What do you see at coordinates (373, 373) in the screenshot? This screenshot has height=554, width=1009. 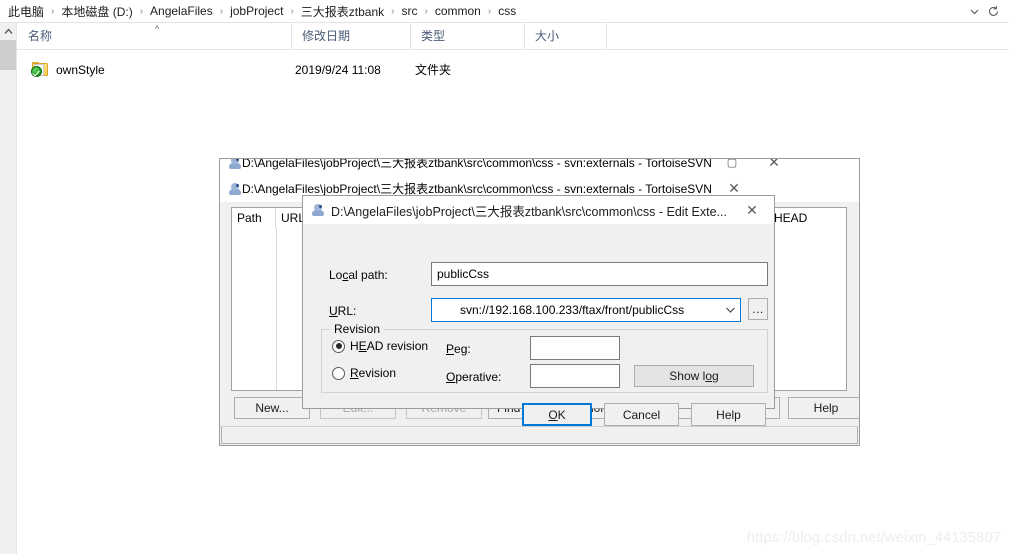 I see `revision-label: Revision` at bounding box center [373, 373].